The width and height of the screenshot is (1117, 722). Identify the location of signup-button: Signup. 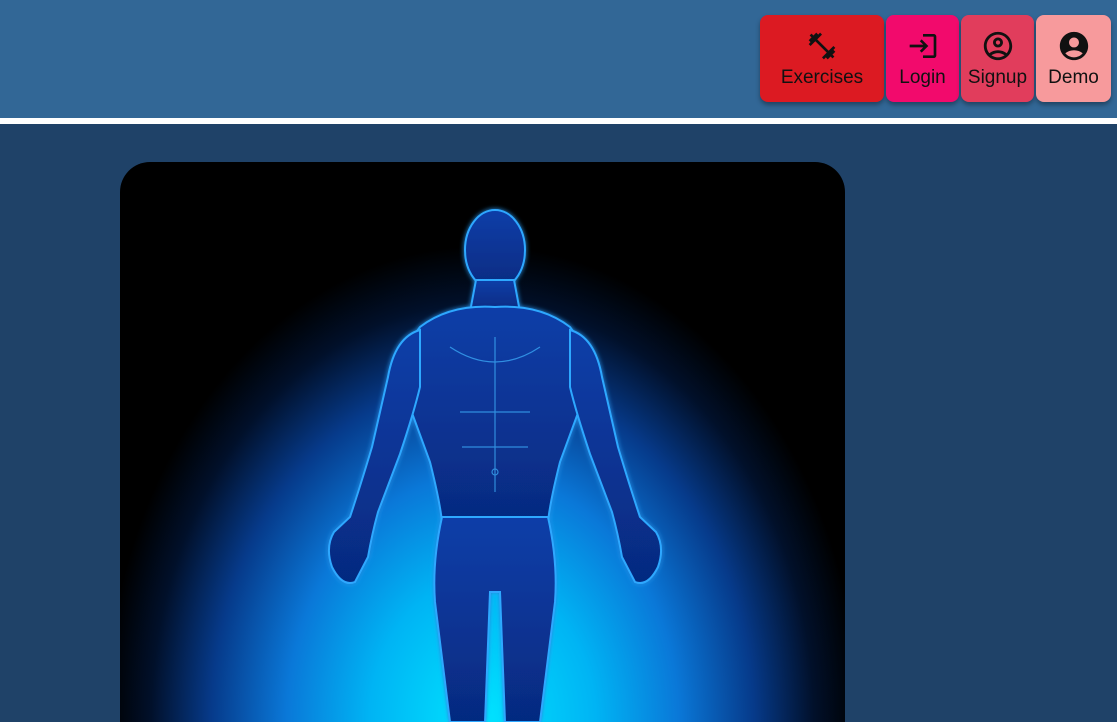
(997, 58).